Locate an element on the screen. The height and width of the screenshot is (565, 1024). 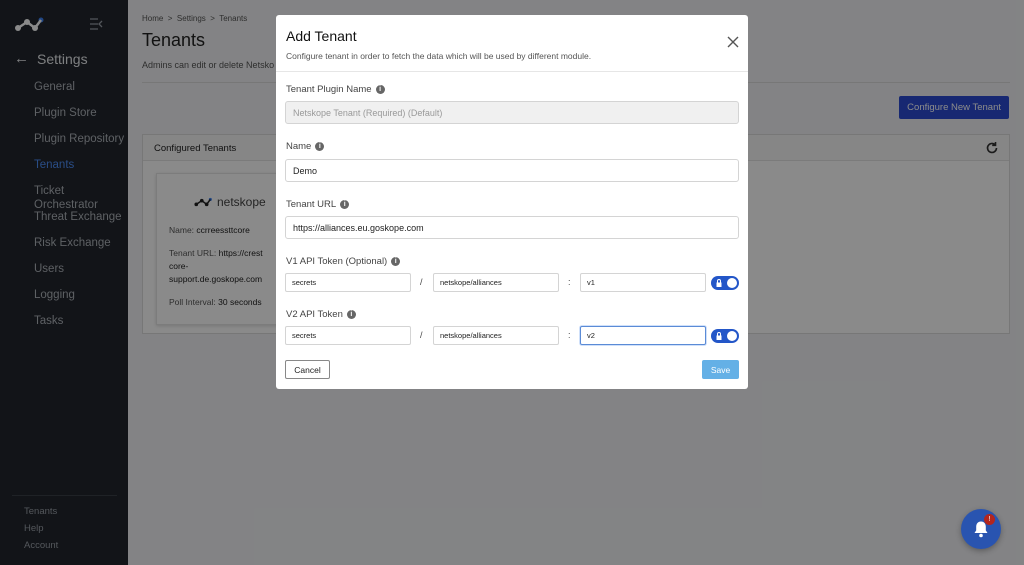
v2-key-input is located at coordinates (643, 335).